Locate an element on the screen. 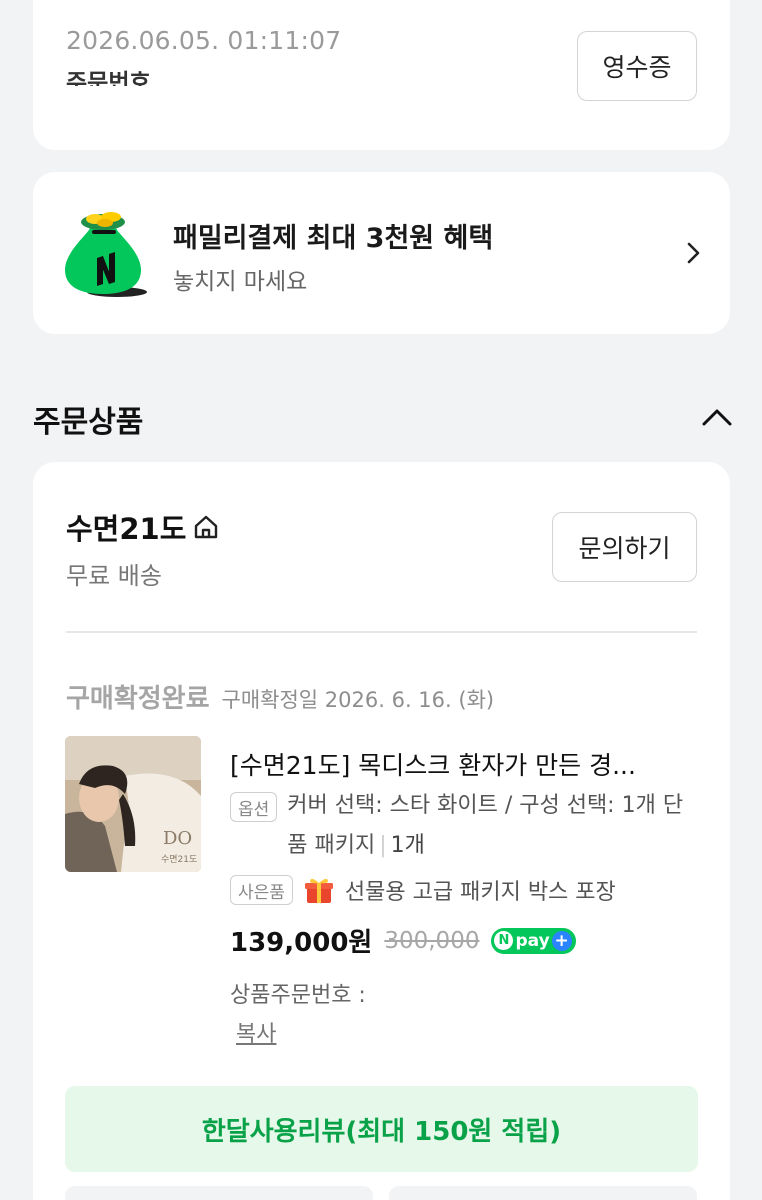 This screenshot has width=762, height=1200. original-price: 300,000 is located at coordinates (432, 940).